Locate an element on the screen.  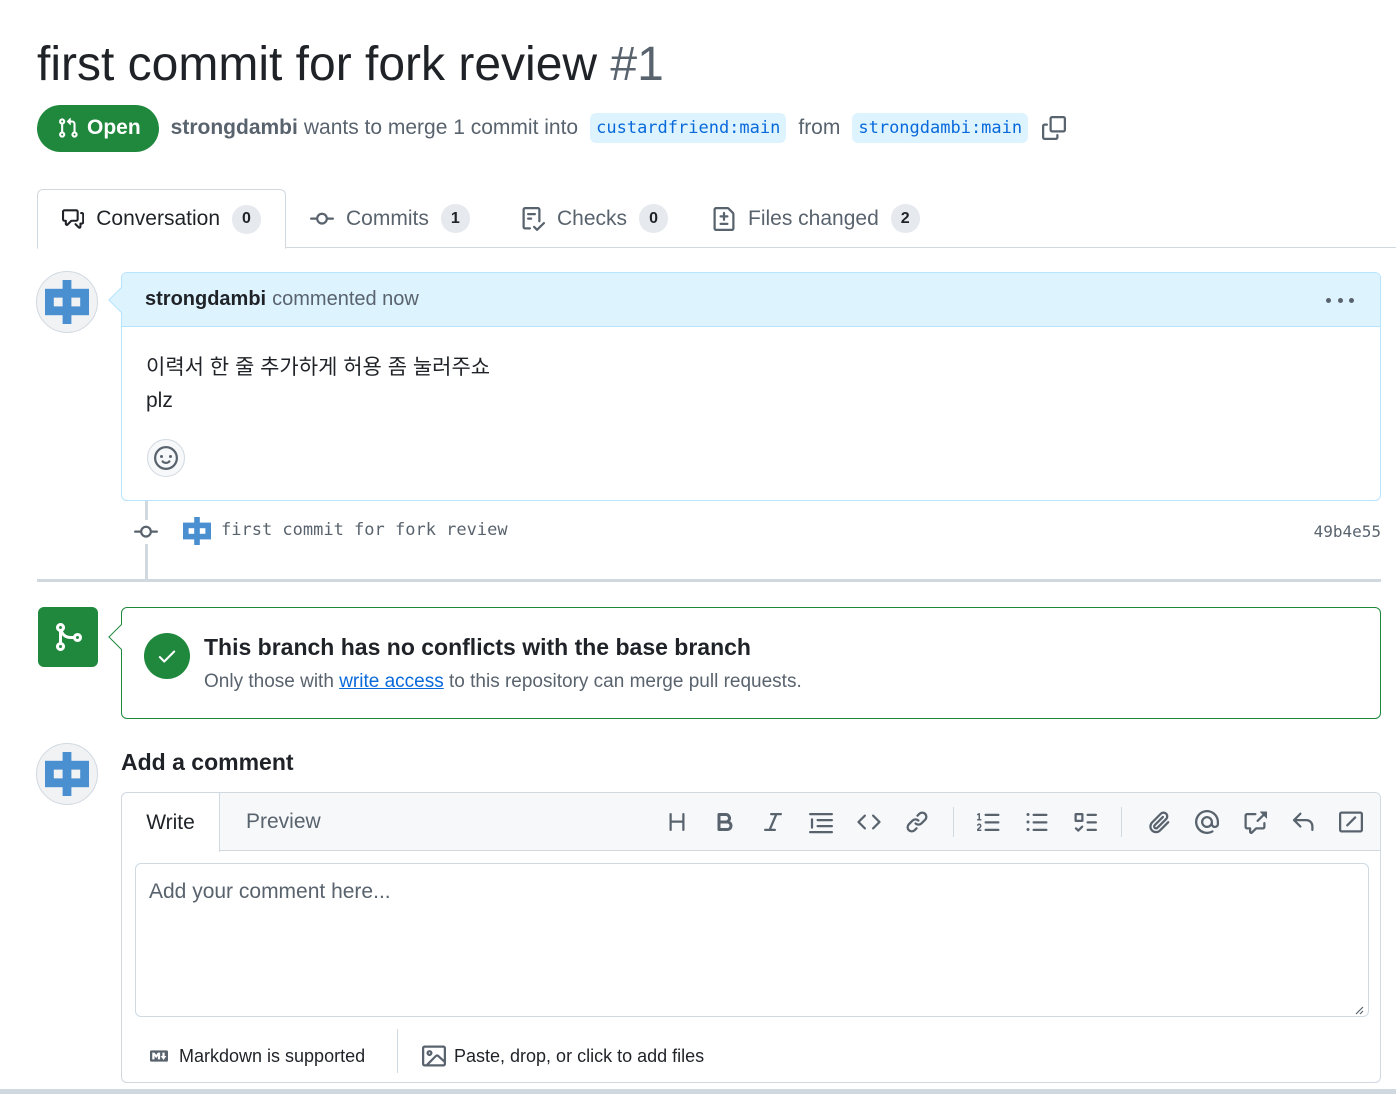
image-icon is located at coordinates (434, 1056).